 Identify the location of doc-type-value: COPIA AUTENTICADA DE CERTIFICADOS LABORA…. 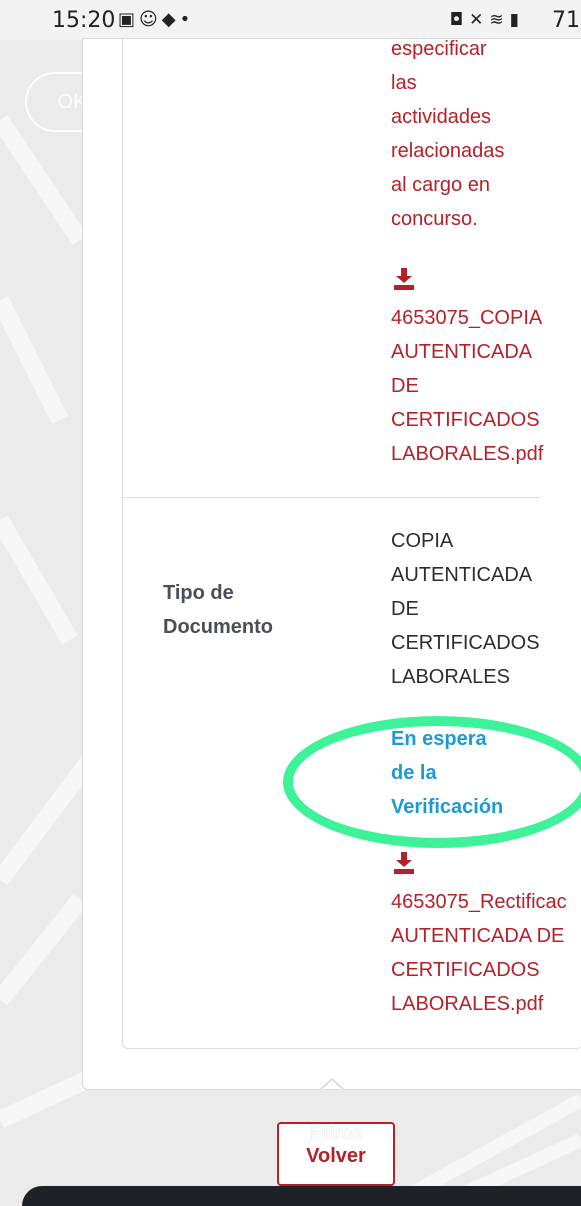
(465, 609).